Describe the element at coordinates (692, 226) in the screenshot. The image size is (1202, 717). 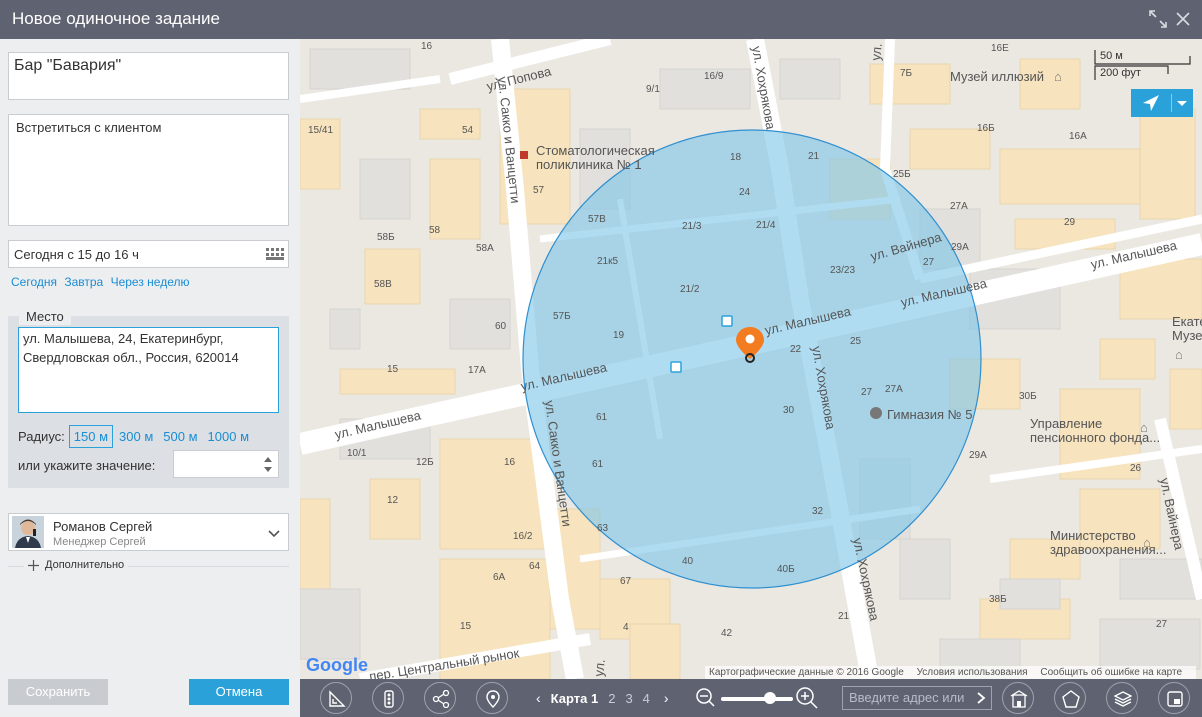
I see `svg-text: 21/3` at that location.